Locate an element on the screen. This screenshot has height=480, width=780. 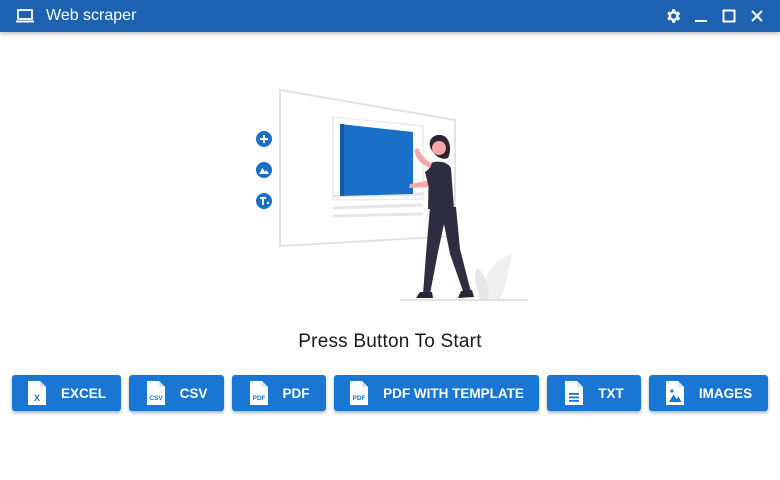
csv-file-icon: CSV is located at coordinates (156, 393).